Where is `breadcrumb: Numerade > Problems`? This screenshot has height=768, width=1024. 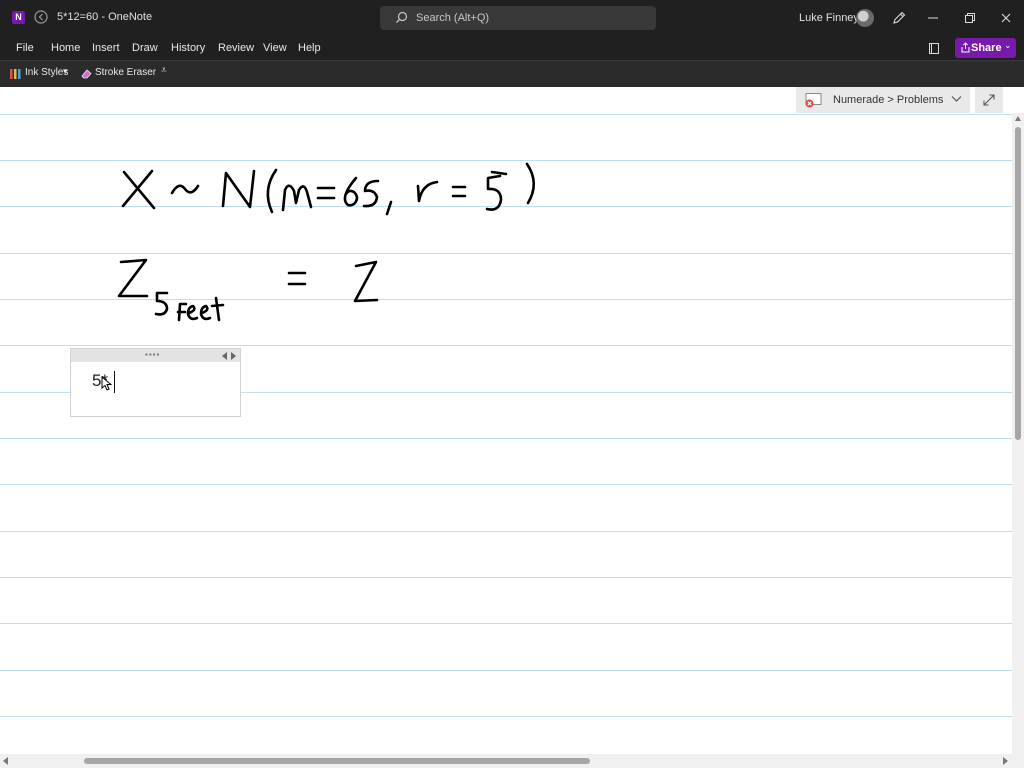 breadcrumb: Numerade > Problems is located at coordinates (883, 100).